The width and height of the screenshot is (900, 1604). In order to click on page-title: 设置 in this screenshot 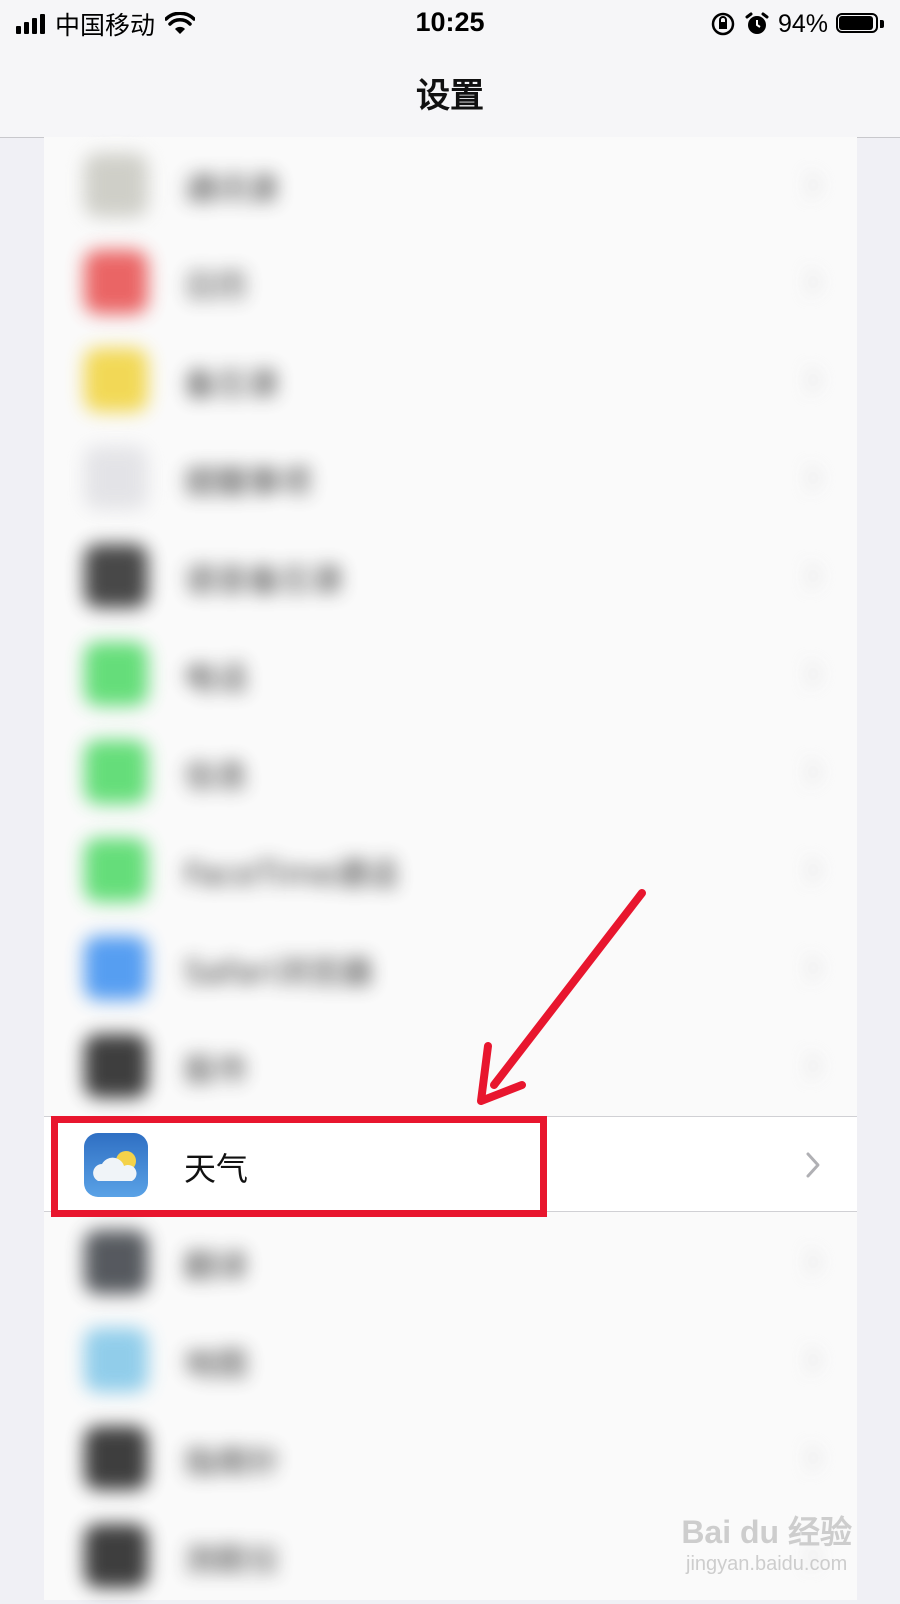, I will do `click(450, 96)`.